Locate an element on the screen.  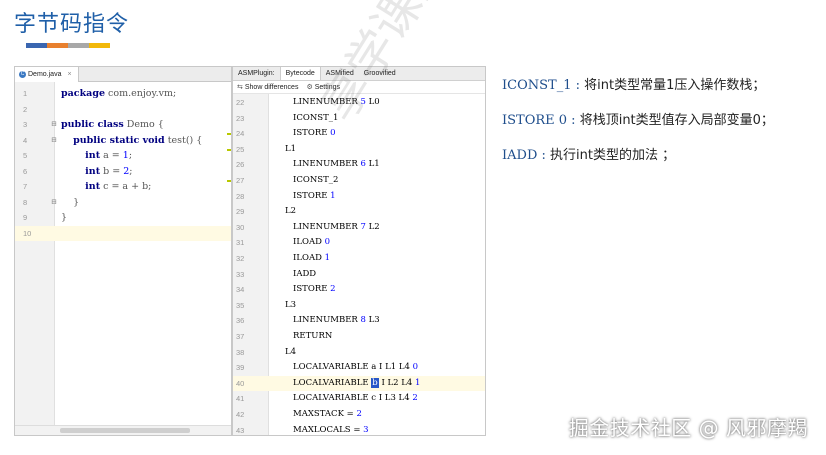
gear-icon: ⚙ is located at coordinates (309, 87).